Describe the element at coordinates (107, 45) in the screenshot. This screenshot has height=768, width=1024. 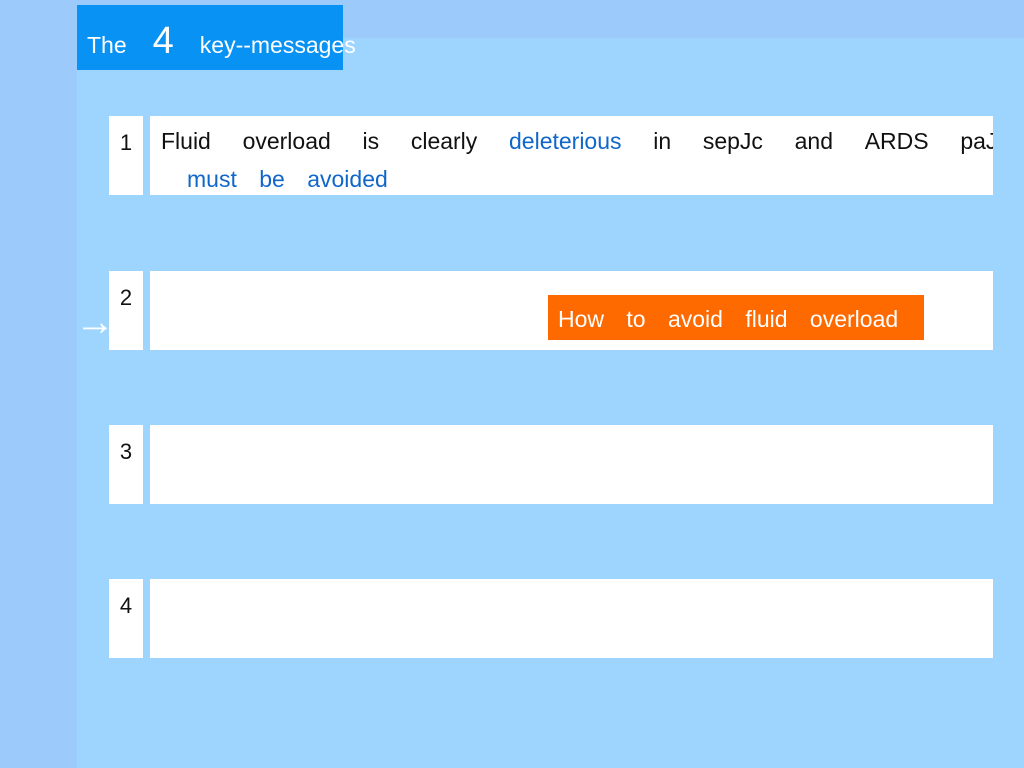
I see `title-word-the: The` at that location.